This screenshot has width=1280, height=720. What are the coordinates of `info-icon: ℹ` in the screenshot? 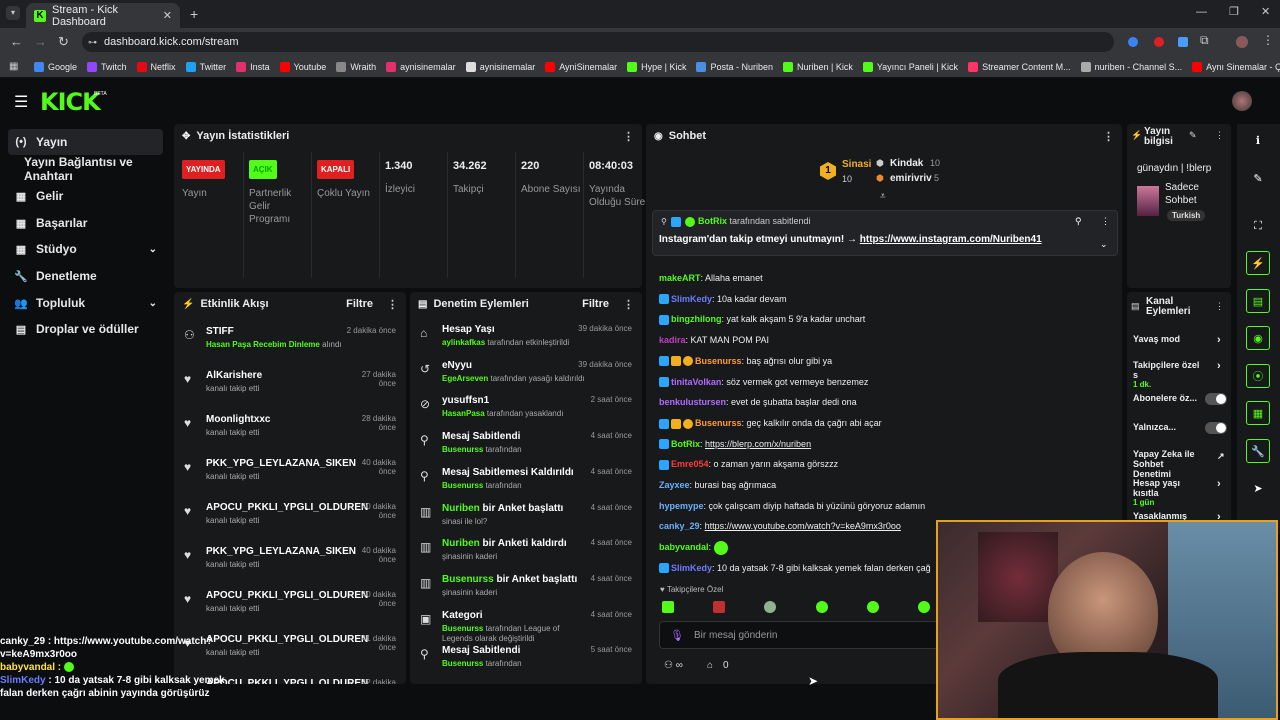 It's located at (1258, 140).